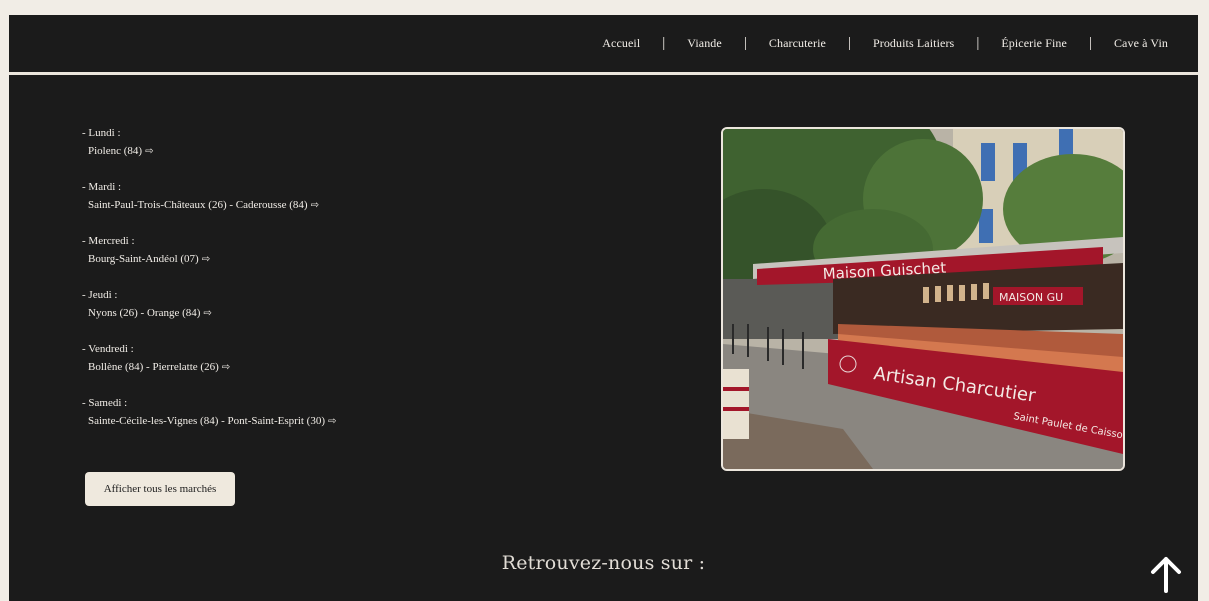  Describe the element at coordinates (100, 295) in the screenshot. I see `day-label: - Jeudi :` at that location.